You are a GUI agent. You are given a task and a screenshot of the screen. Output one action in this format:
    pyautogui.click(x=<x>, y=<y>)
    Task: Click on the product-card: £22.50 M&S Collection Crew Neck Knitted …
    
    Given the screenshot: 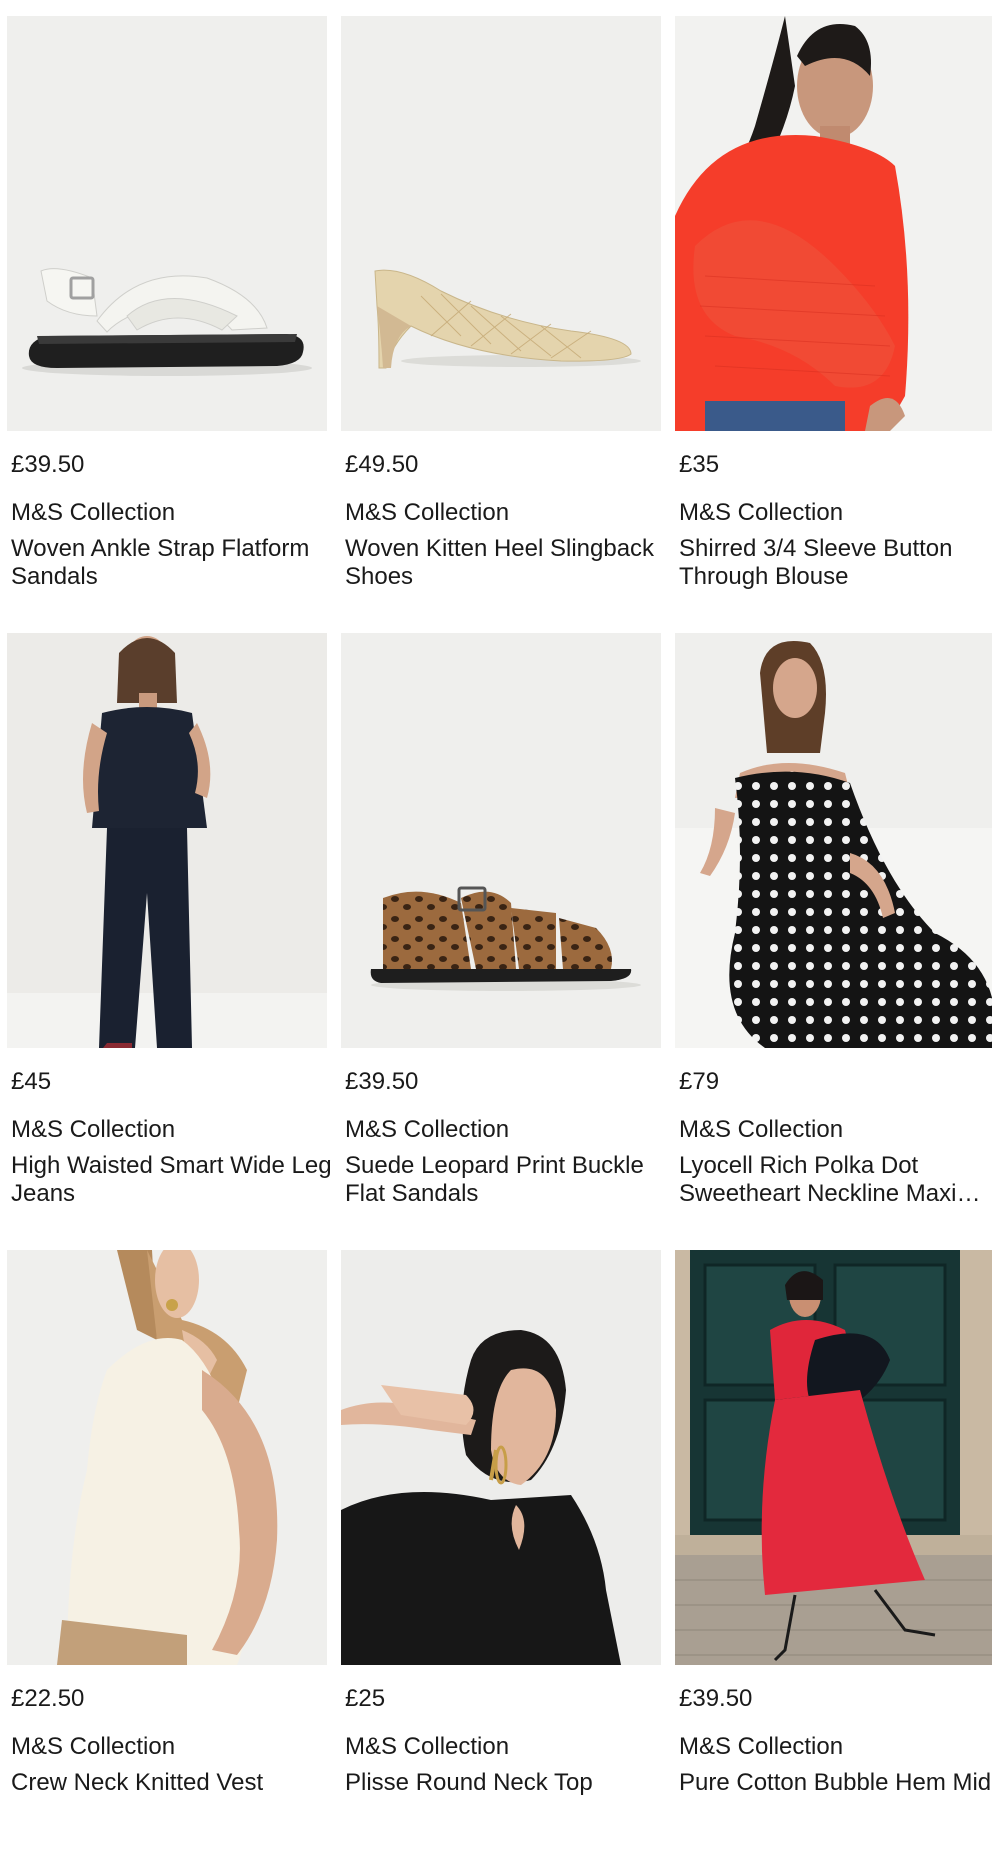 What is the action you would take?
    pyautogui.click(x=167, y=1558)
    